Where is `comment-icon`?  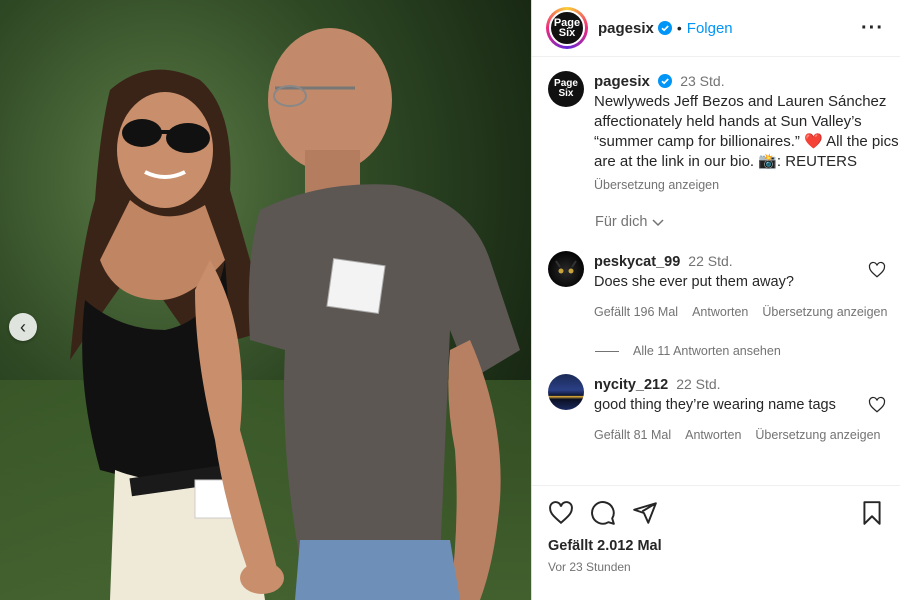 comment-icon is located at coordinates (603, 513).